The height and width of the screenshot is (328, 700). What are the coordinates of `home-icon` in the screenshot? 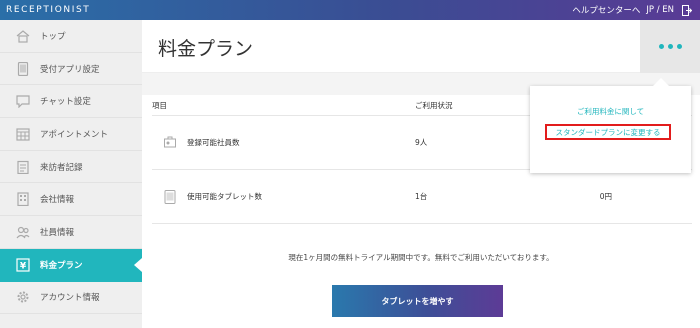 It's located at (23, 36).